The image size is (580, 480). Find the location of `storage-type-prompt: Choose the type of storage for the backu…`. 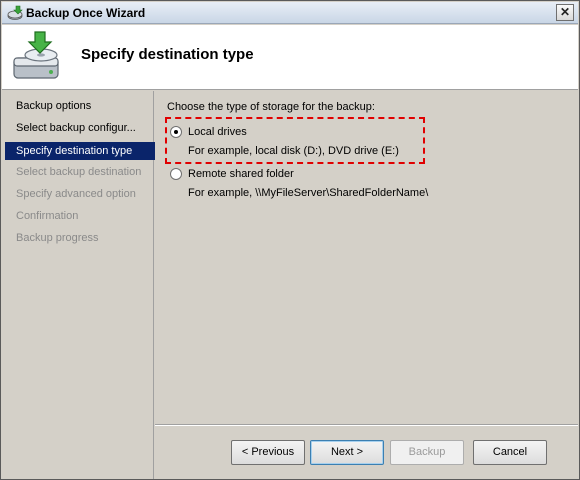

storage-type-prompt: Choose the type of storage for the backu… is located at coordinates (271, 107).